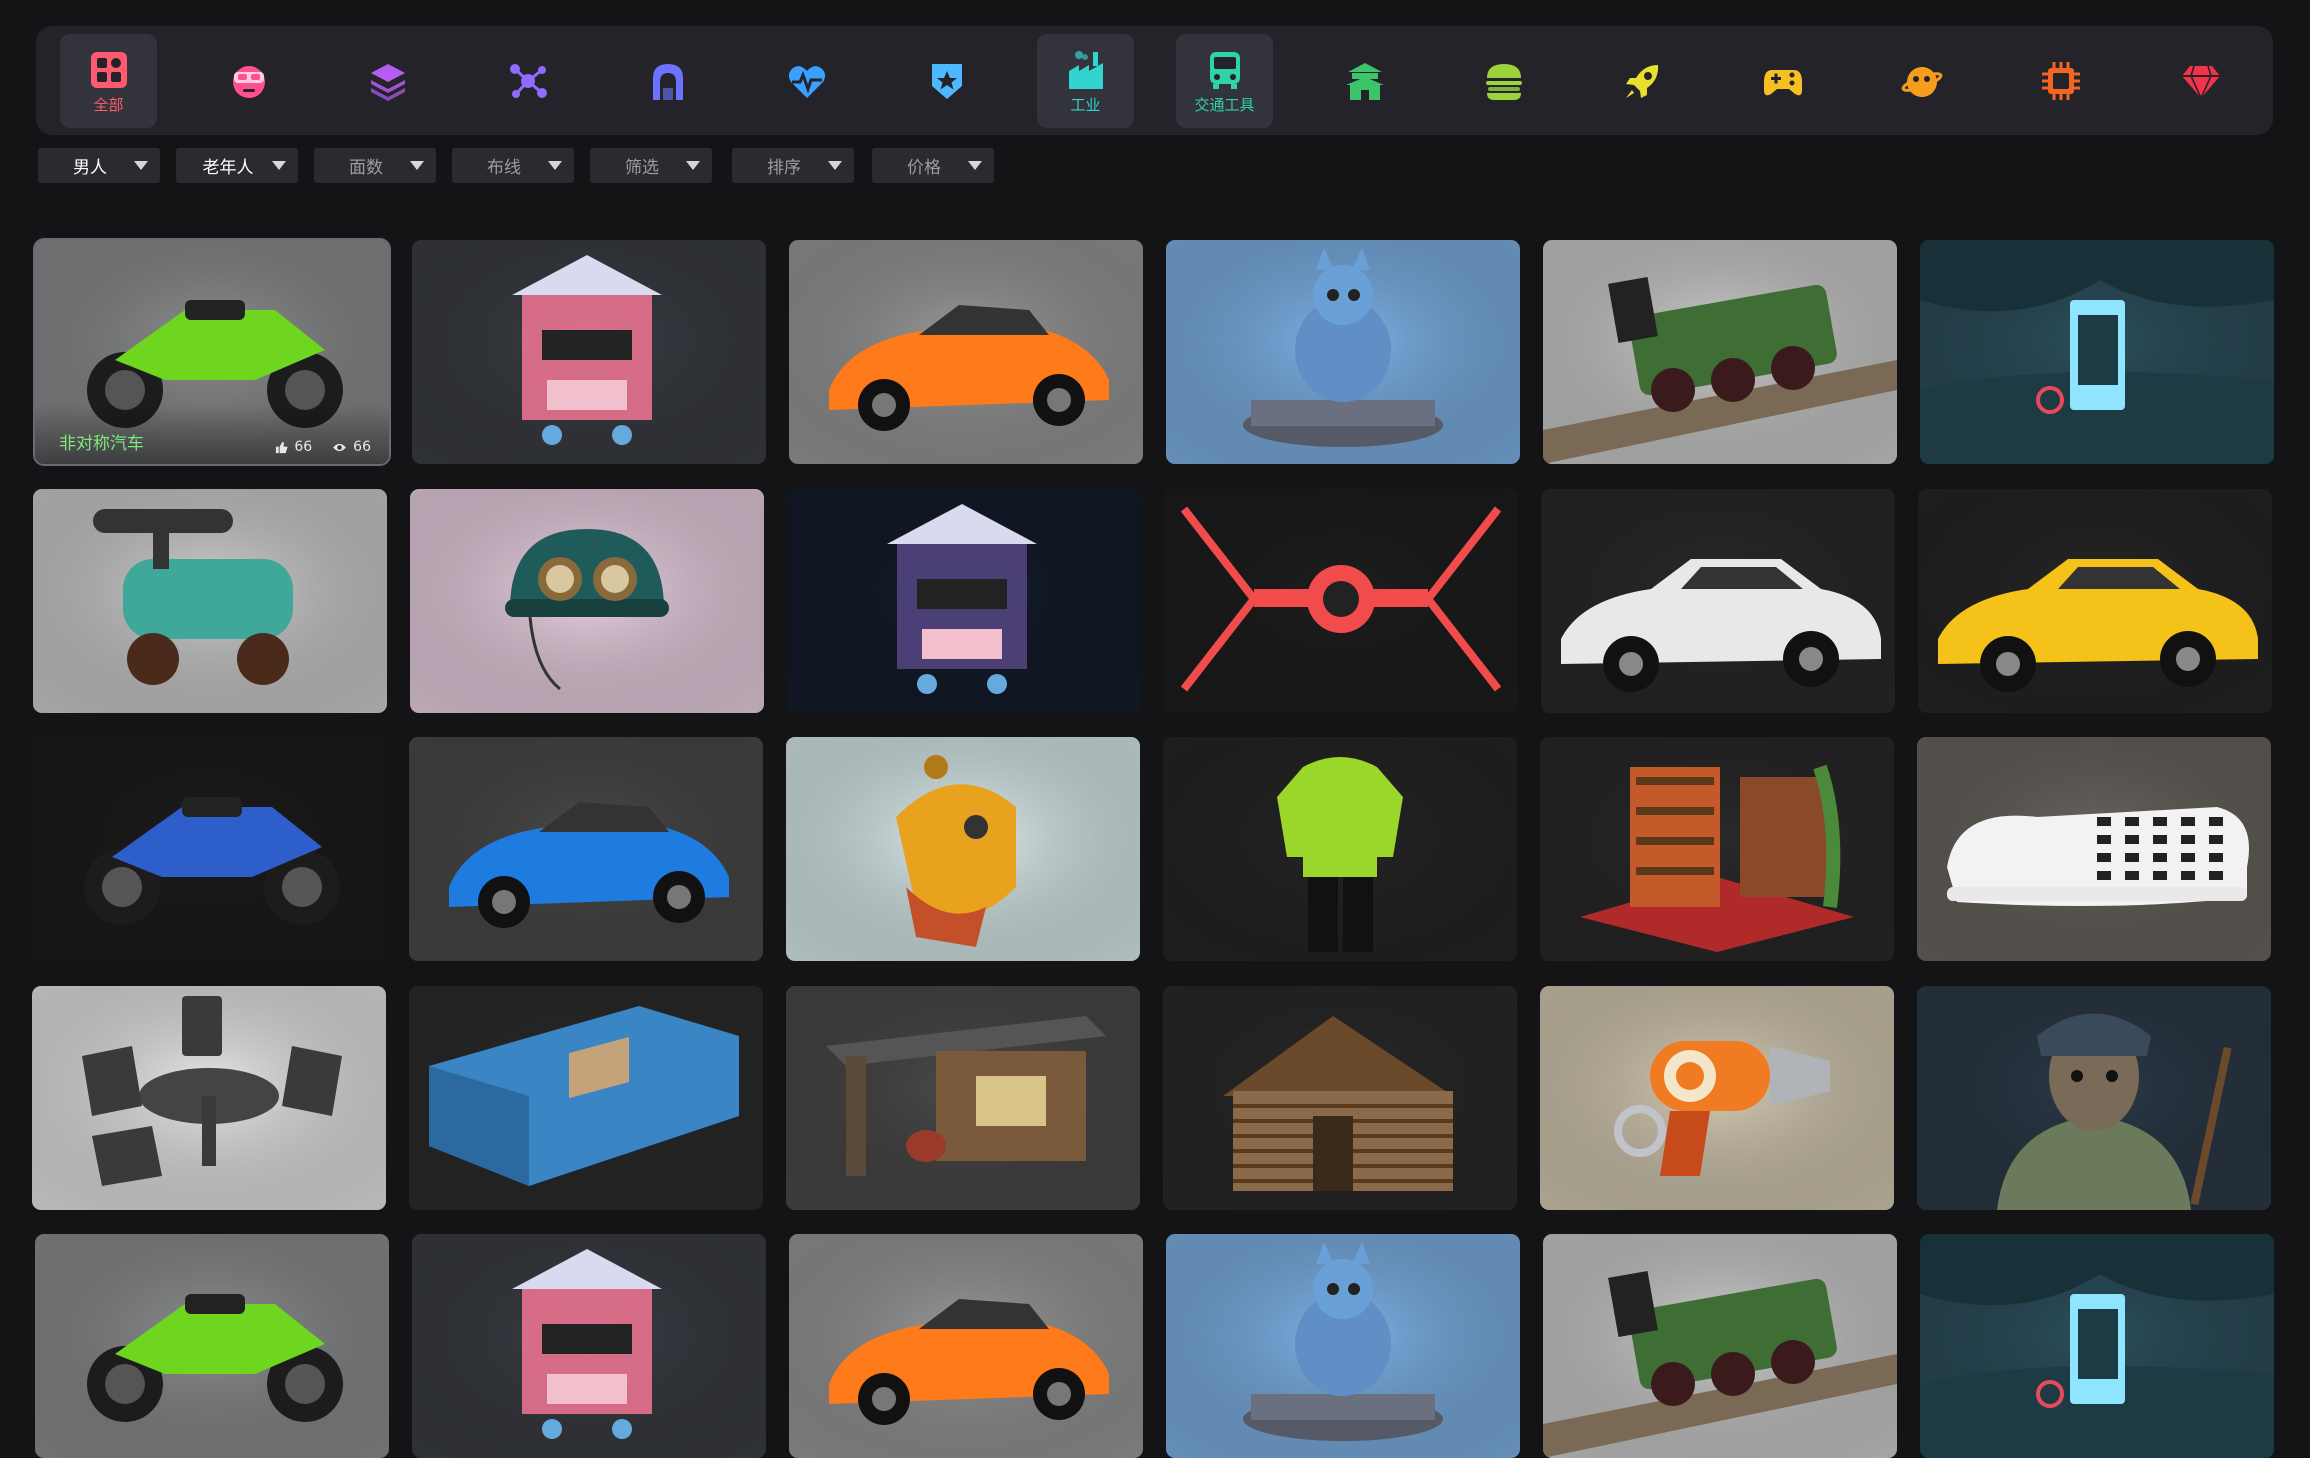  I want to click on category-layers, so click(387, 81).